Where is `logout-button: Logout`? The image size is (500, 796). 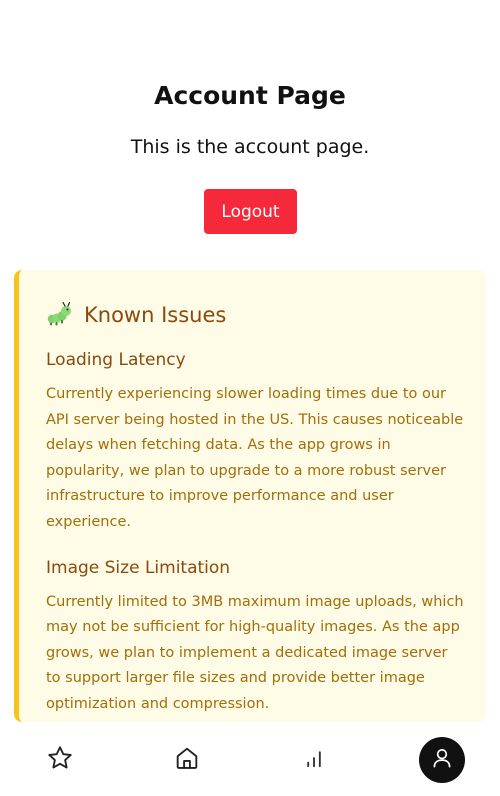 logout-button: Logout is located at coordinates (250, 211).